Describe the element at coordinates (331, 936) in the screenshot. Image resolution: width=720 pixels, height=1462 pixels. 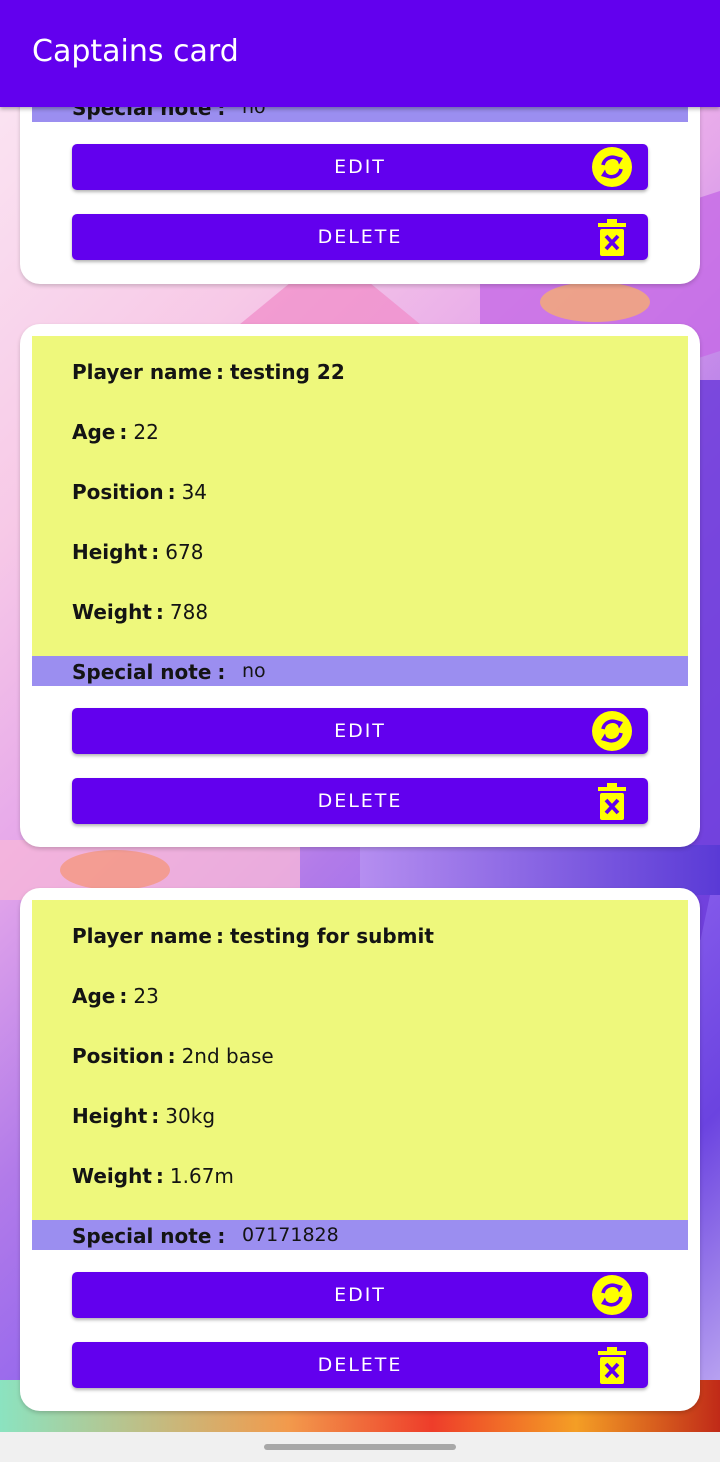
I see `player-name-value: testing for submit` at that location.